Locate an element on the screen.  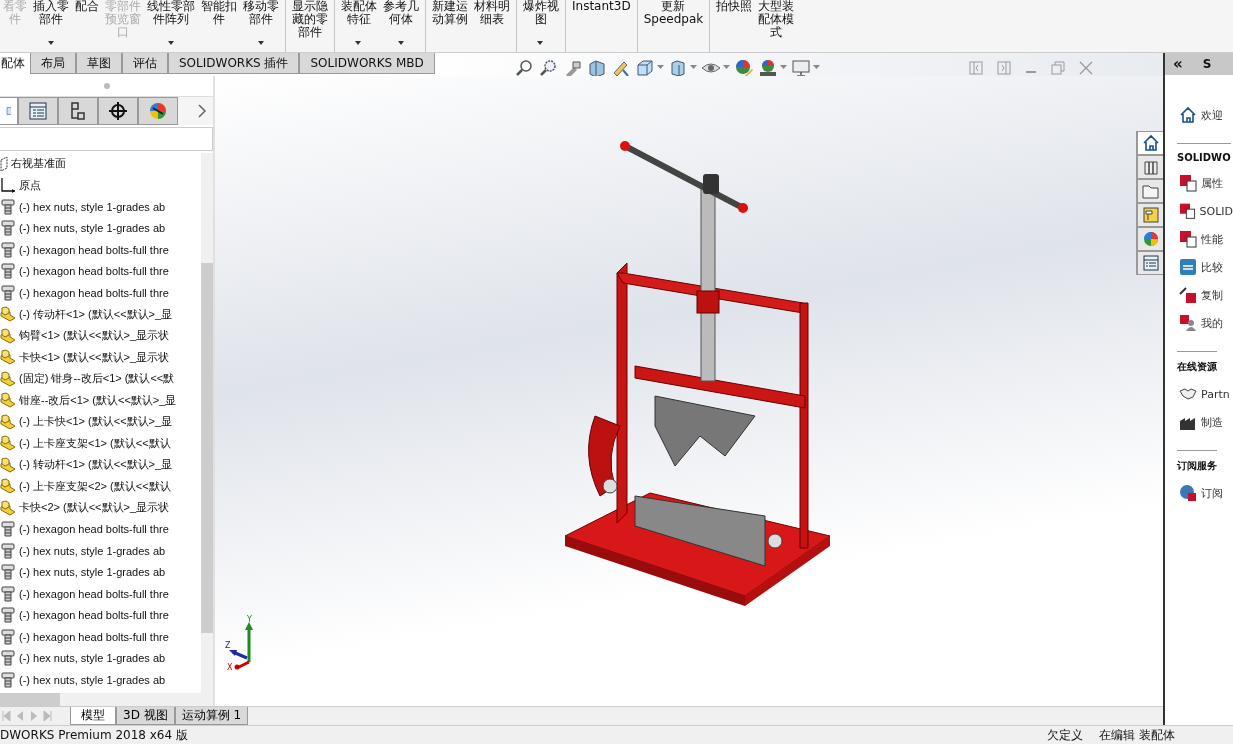
pane-link: 订阅 is located at coordinates (1212, 493).